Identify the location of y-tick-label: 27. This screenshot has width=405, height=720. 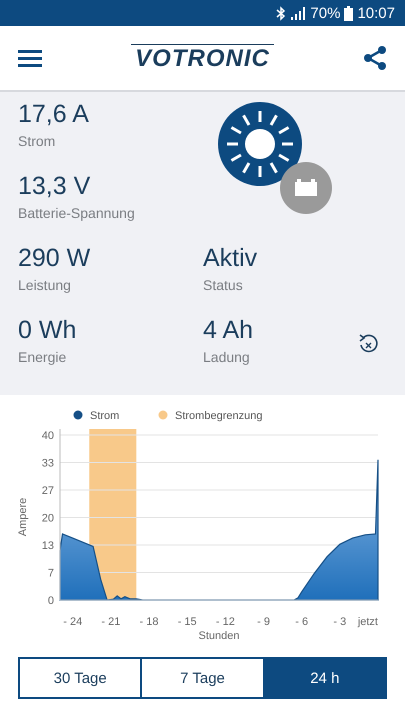
(48, 490).